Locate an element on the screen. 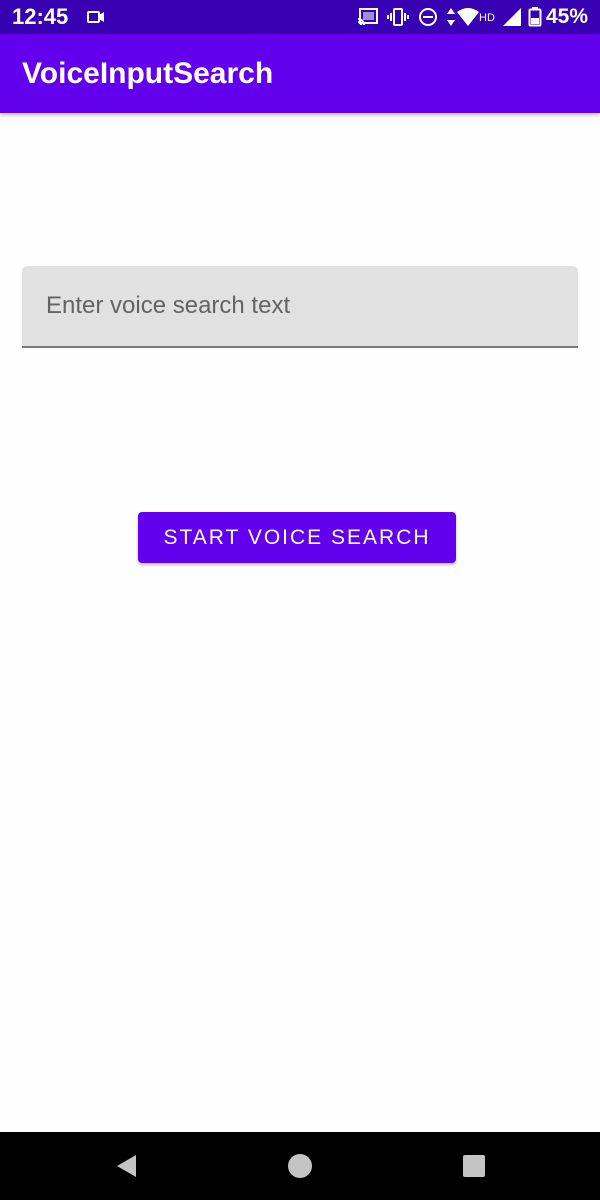 The image size is (600, 1200). voice-search-field is located at coordinates (300, 307).